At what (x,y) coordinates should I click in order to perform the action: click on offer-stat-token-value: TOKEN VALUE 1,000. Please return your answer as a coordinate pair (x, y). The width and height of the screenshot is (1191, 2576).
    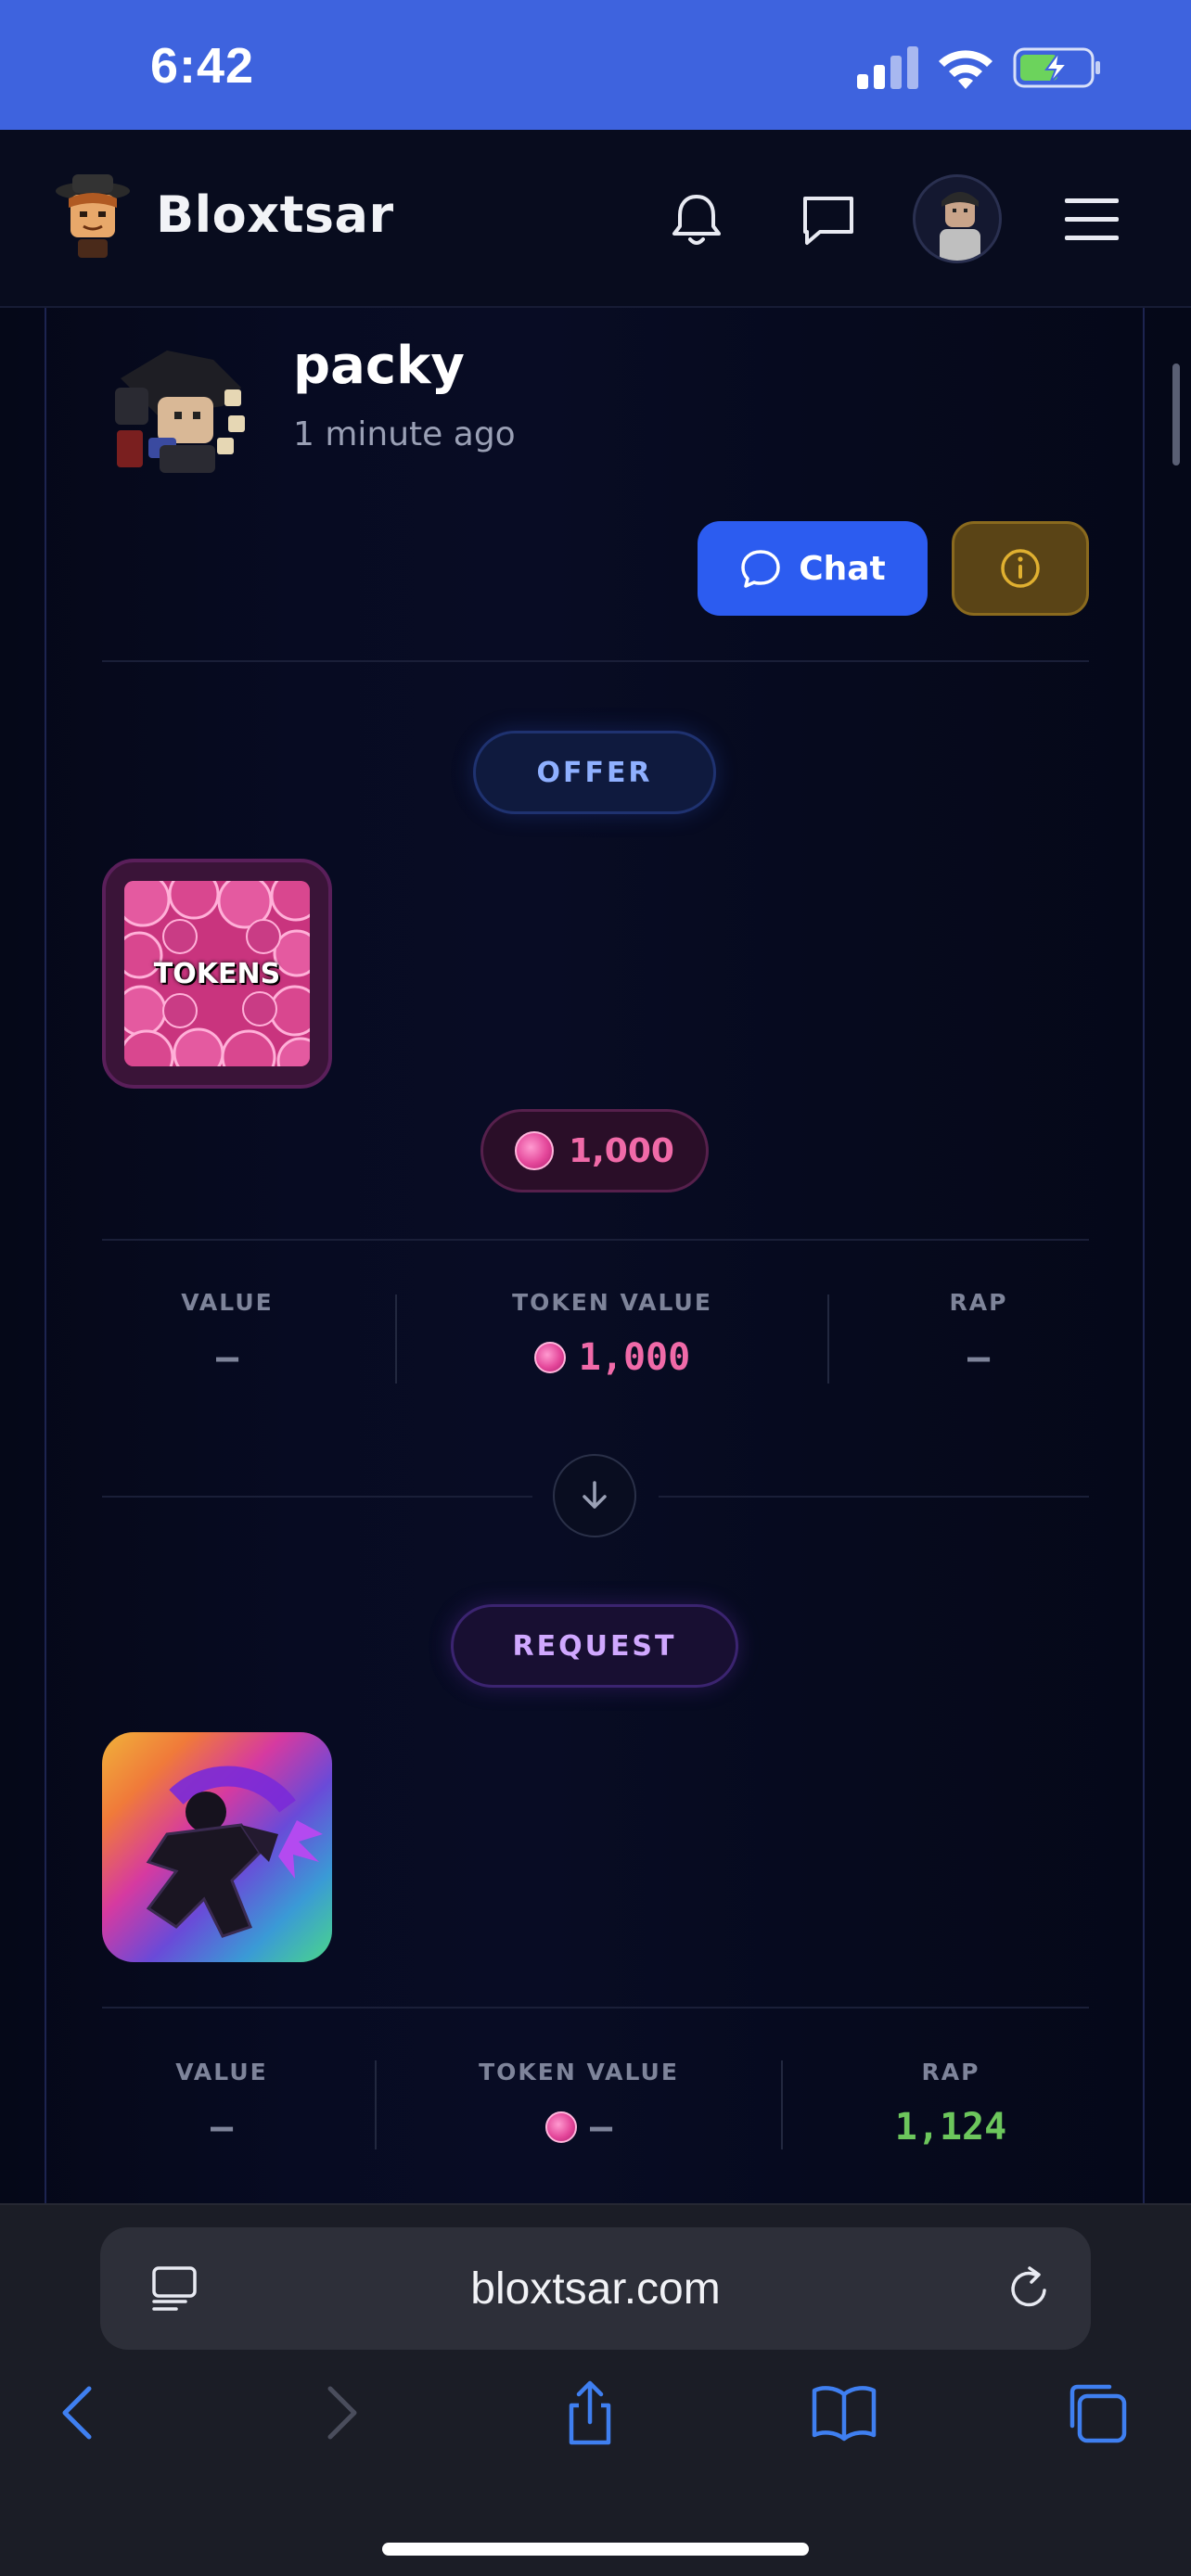
    Looking at the image, I should click on (612, 1334).